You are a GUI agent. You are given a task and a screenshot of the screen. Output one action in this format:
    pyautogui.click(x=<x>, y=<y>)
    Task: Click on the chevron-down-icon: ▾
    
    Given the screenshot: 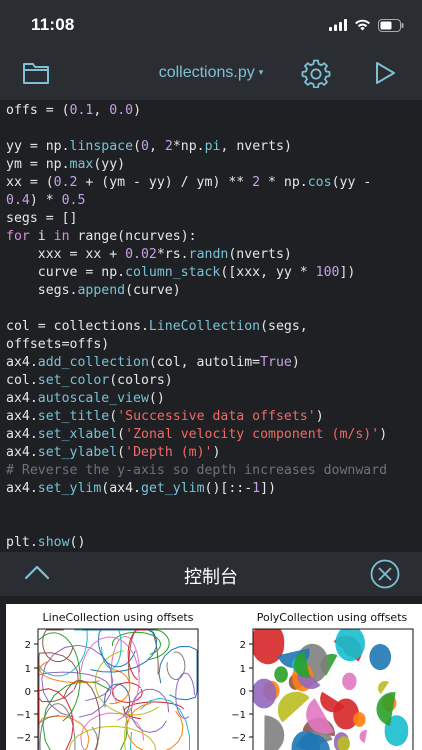 What is the action you would take?
    pyautogui.click(x=261, y=72)
    